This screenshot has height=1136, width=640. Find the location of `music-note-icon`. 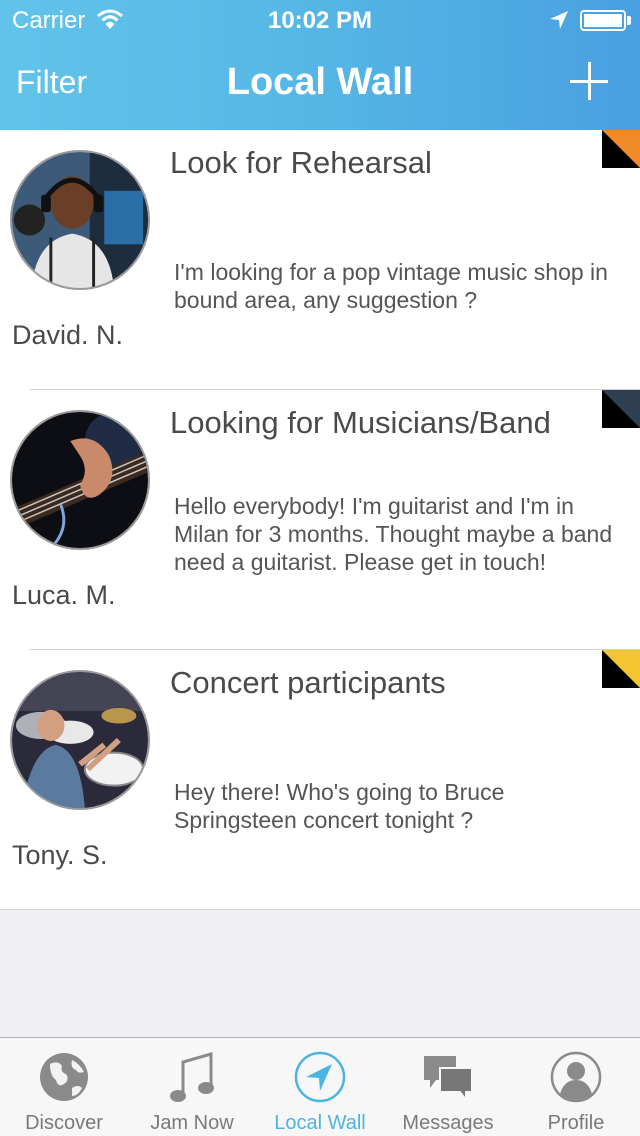

music-note-icon is located at coordinates (192, 1077).